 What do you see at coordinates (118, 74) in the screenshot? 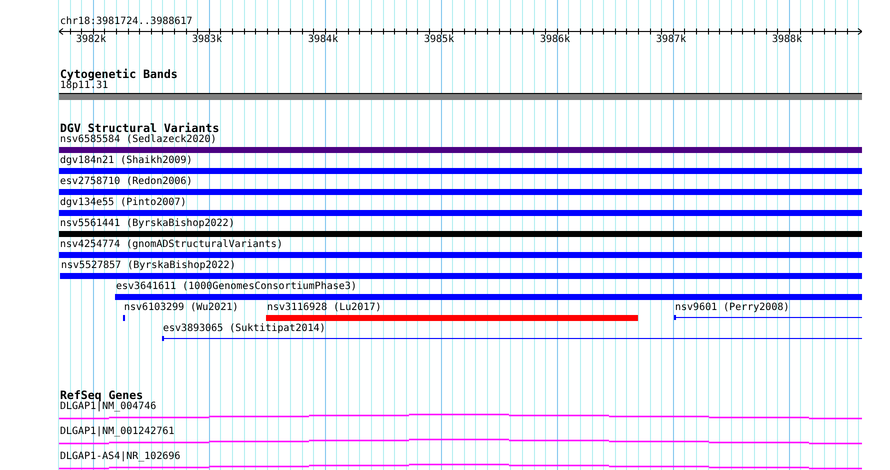
I see `track-title: Cytogenetic Bands` at bounding box center [118, 74].